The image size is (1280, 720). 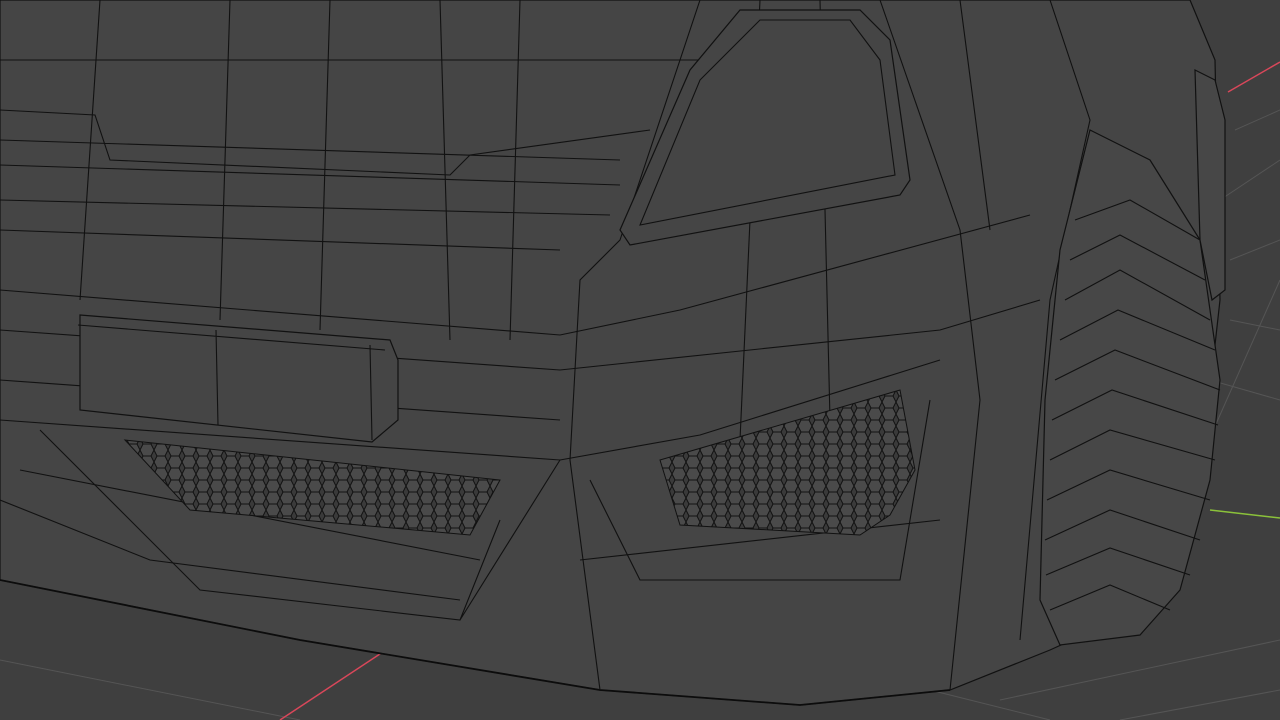 What do you see at coordinates (1253, 77) in the screenshot?
I see `x-axis-line-far` at bounding box center [1253, 77].